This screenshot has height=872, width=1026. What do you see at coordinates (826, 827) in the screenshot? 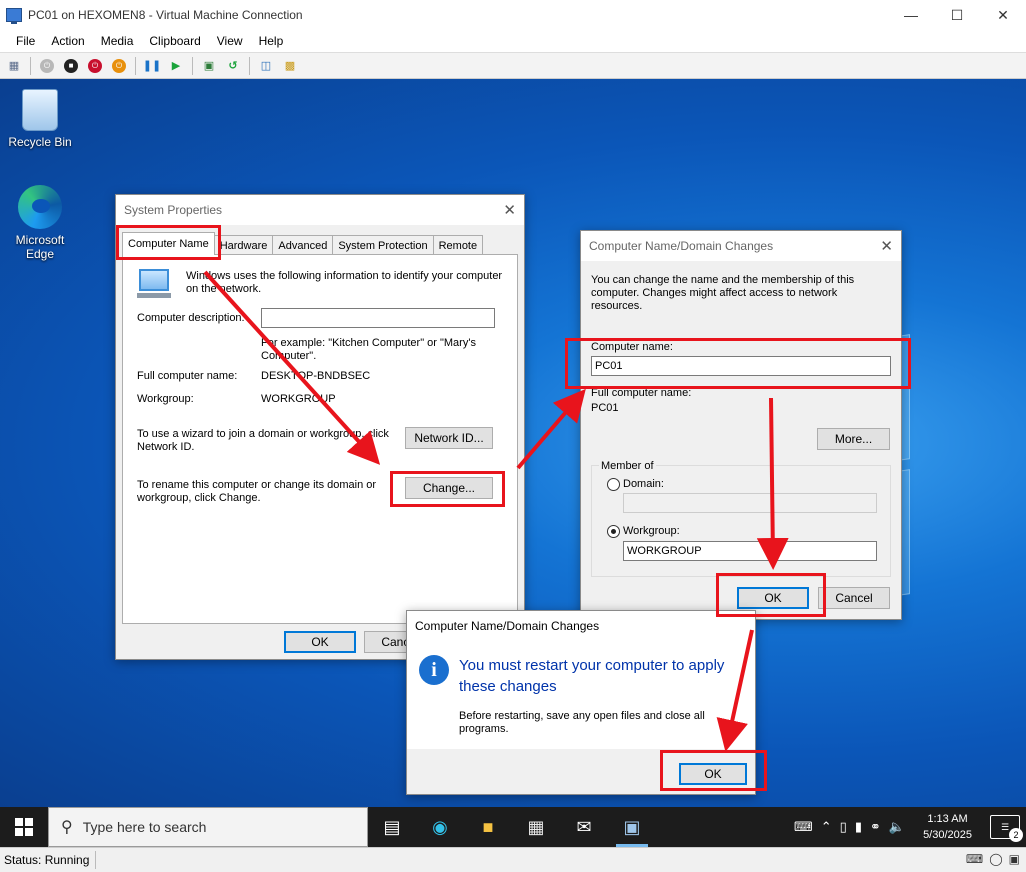
I see `show-hidden-icons-icon: ⌃` at bounding box center [826, 827].